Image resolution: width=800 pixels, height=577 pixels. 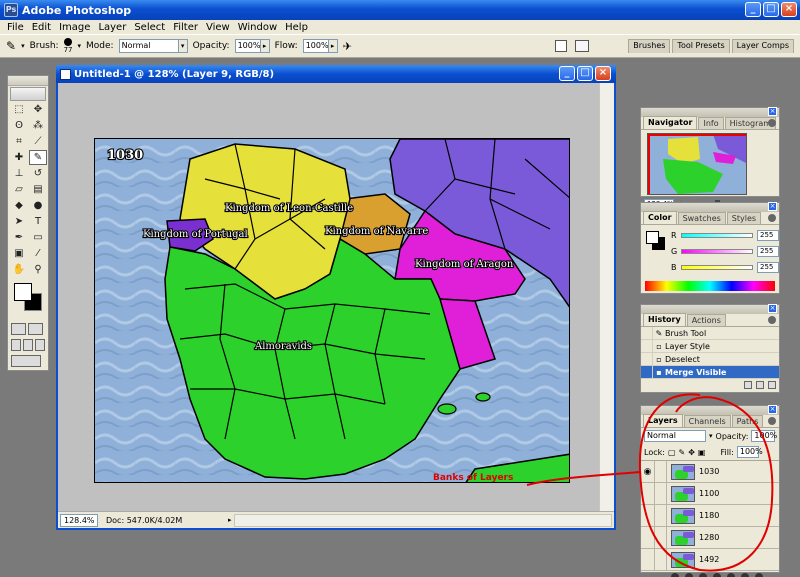 What do you see at coordinates (23, 292) in the screenshot?
I see `foreground-color-swatch` at bounding box center [23, 292].